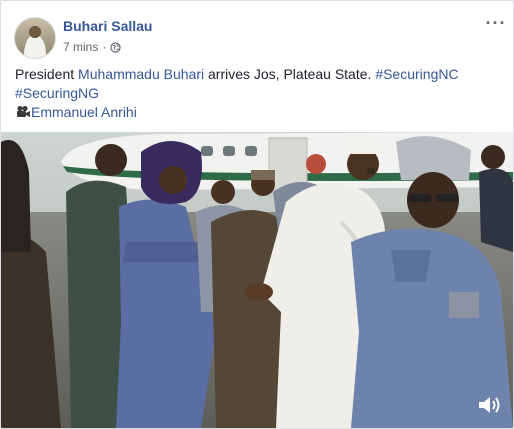 The image size is (514, 429). Describe the element at coordinates (57, 93) in the screenshot. I see `hashtag-link-2: #SecuringNG` at that location.